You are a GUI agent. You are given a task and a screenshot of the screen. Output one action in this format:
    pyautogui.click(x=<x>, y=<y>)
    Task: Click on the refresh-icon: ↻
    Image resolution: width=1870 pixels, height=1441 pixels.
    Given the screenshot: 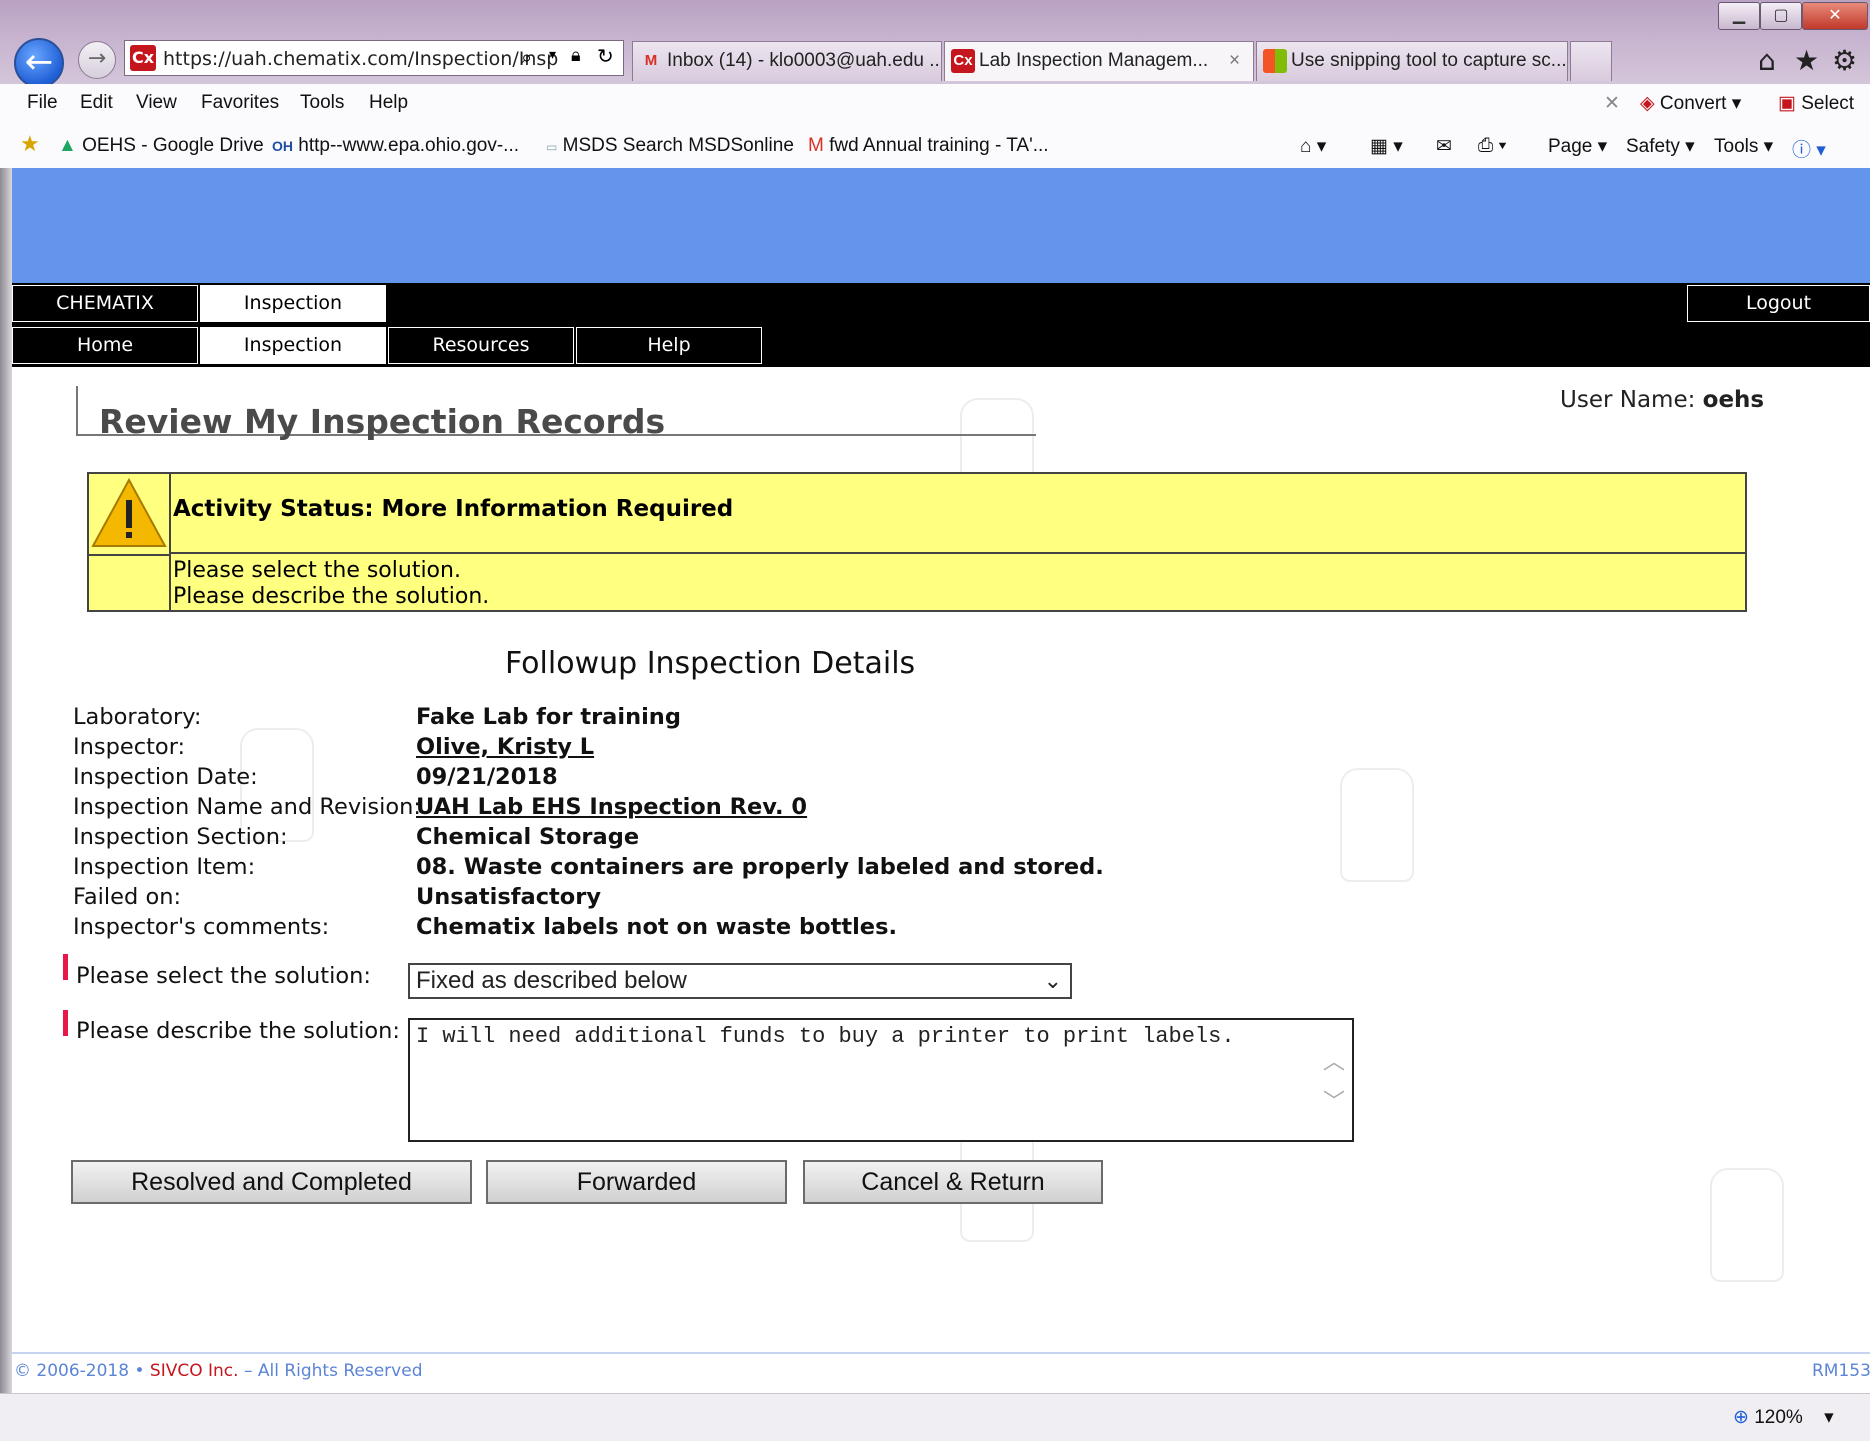 What is the action you would take?
    pyautogui.click(x=605, y=56)
    